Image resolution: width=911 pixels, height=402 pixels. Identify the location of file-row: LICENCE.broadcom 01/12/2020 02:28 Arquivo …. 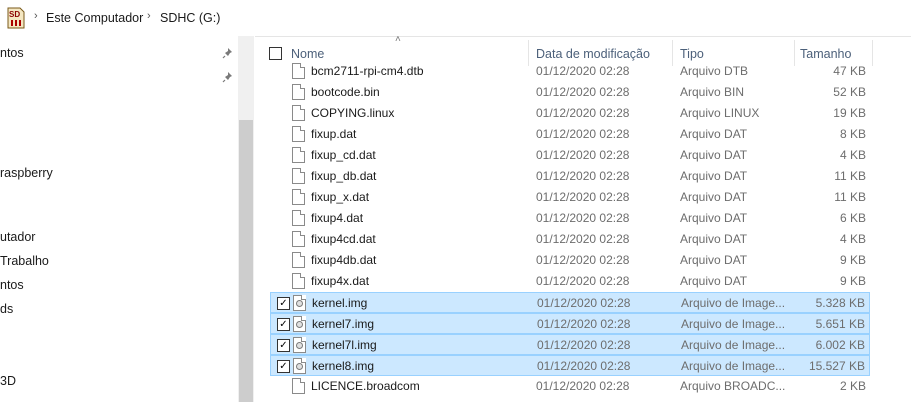
(570, 386).